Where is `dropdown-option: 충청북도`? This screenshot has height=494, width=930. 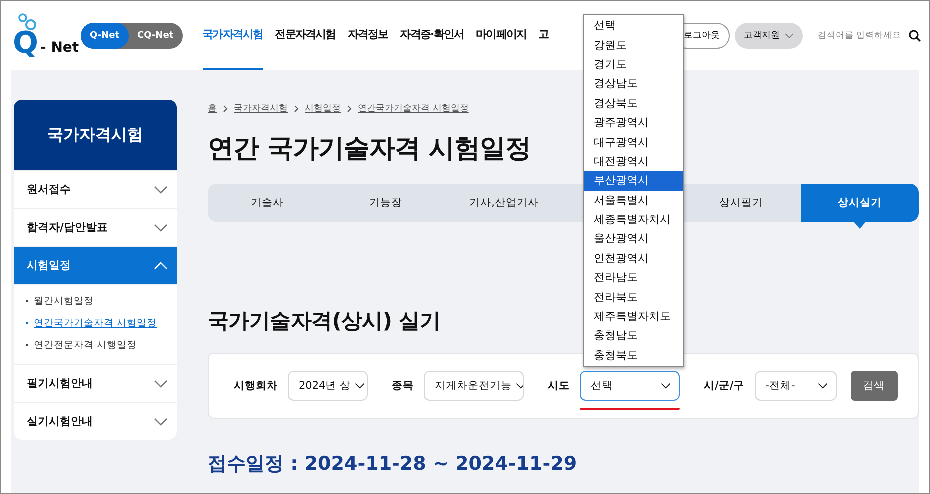 dropdown-option: 충청북도 is located at coordinates (633, 356).